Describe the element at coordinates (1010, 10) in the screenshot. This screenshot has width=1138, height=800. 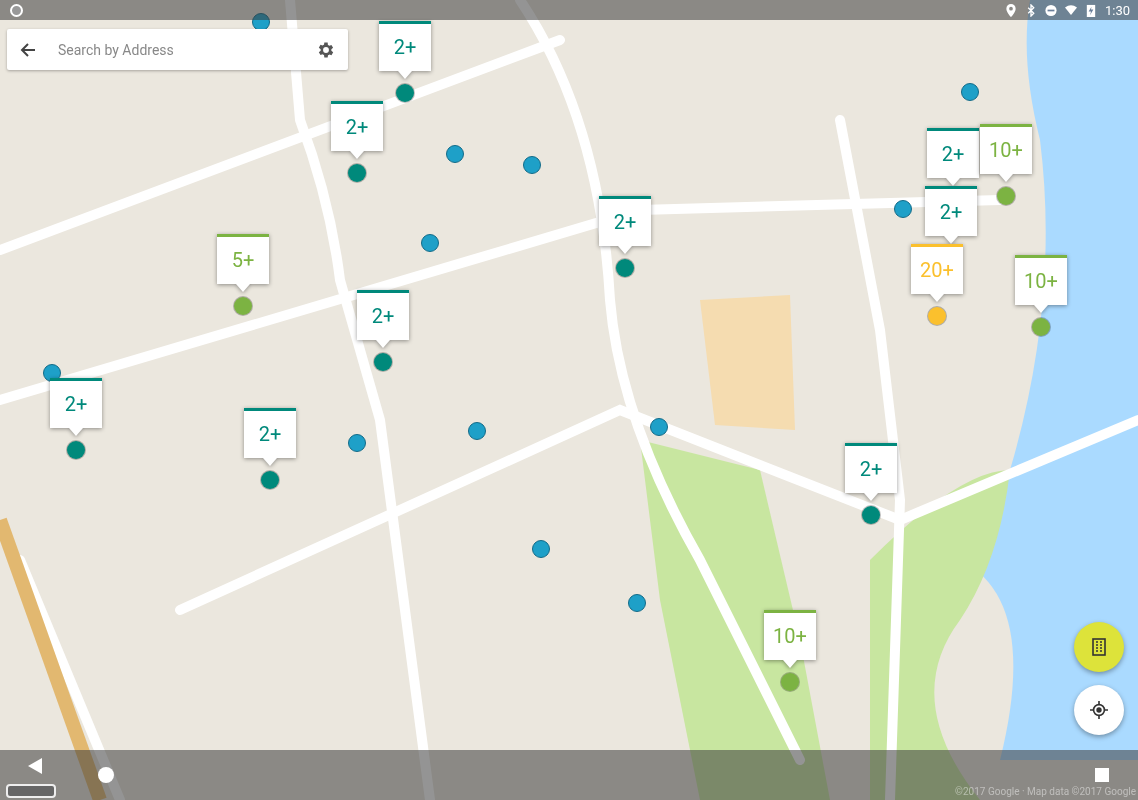
I see `location-pin-icon` at that location.